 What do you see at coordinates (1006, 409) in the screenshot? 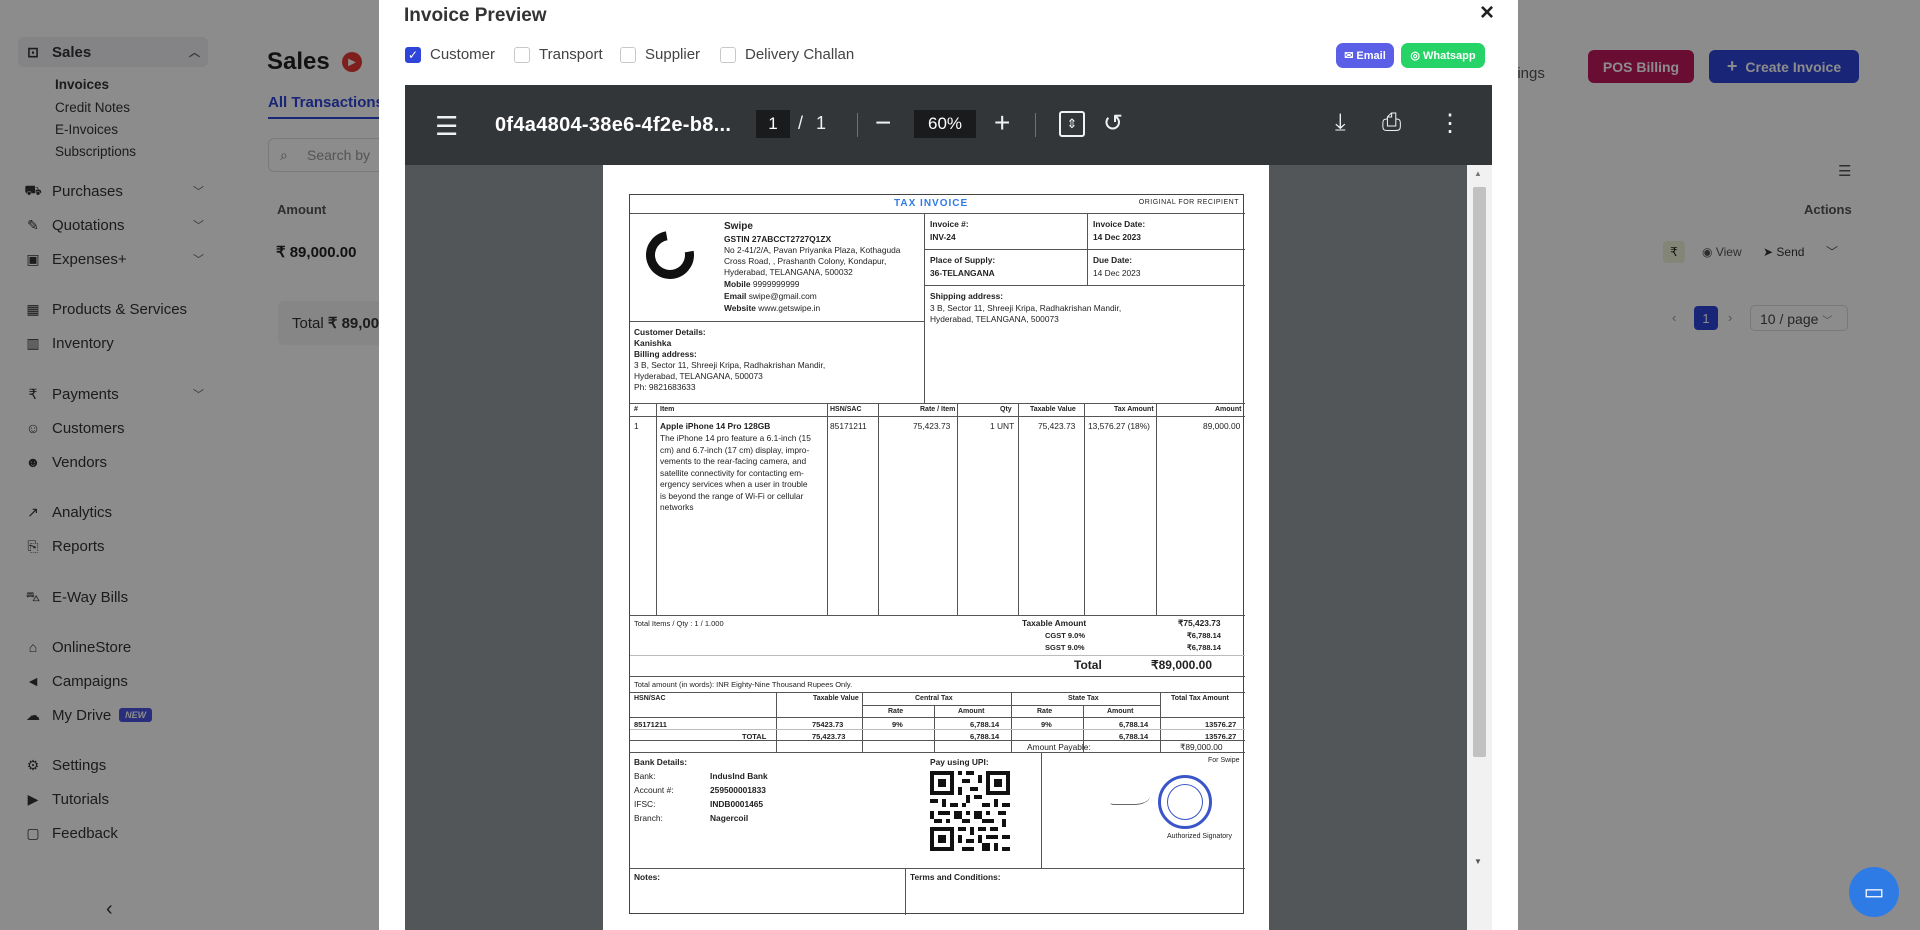
I see `col-qty: Qty` at bounding box center [1006, 409].